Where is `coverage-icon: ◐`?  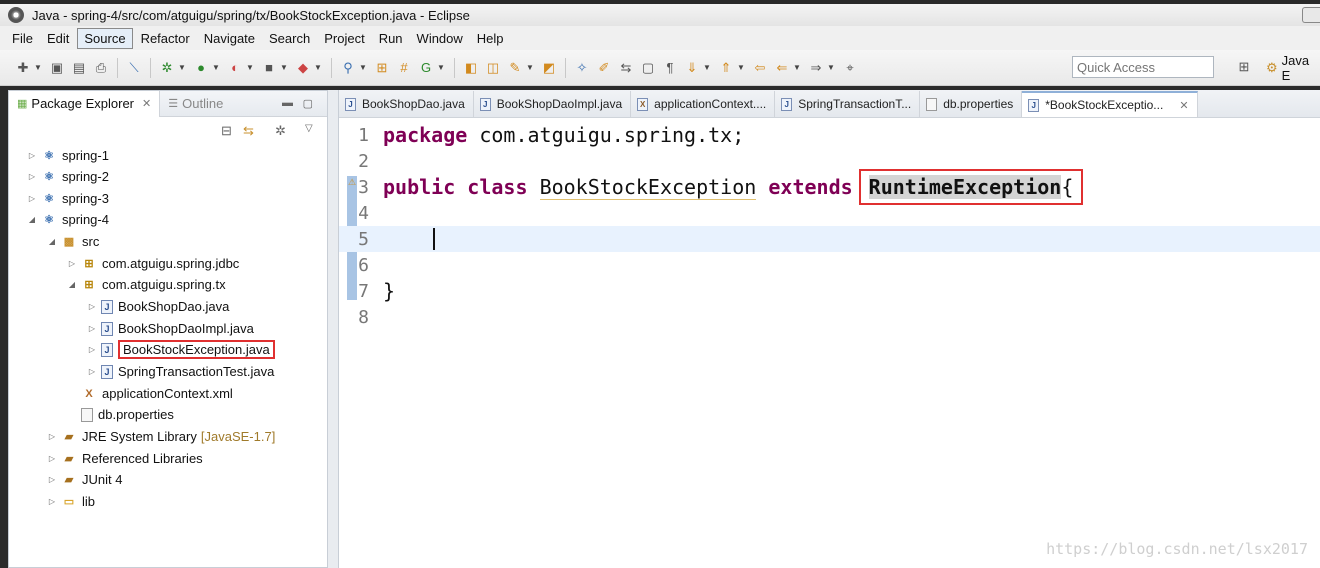 coverage-icon: ◐ is located at coordinates (235, 68).